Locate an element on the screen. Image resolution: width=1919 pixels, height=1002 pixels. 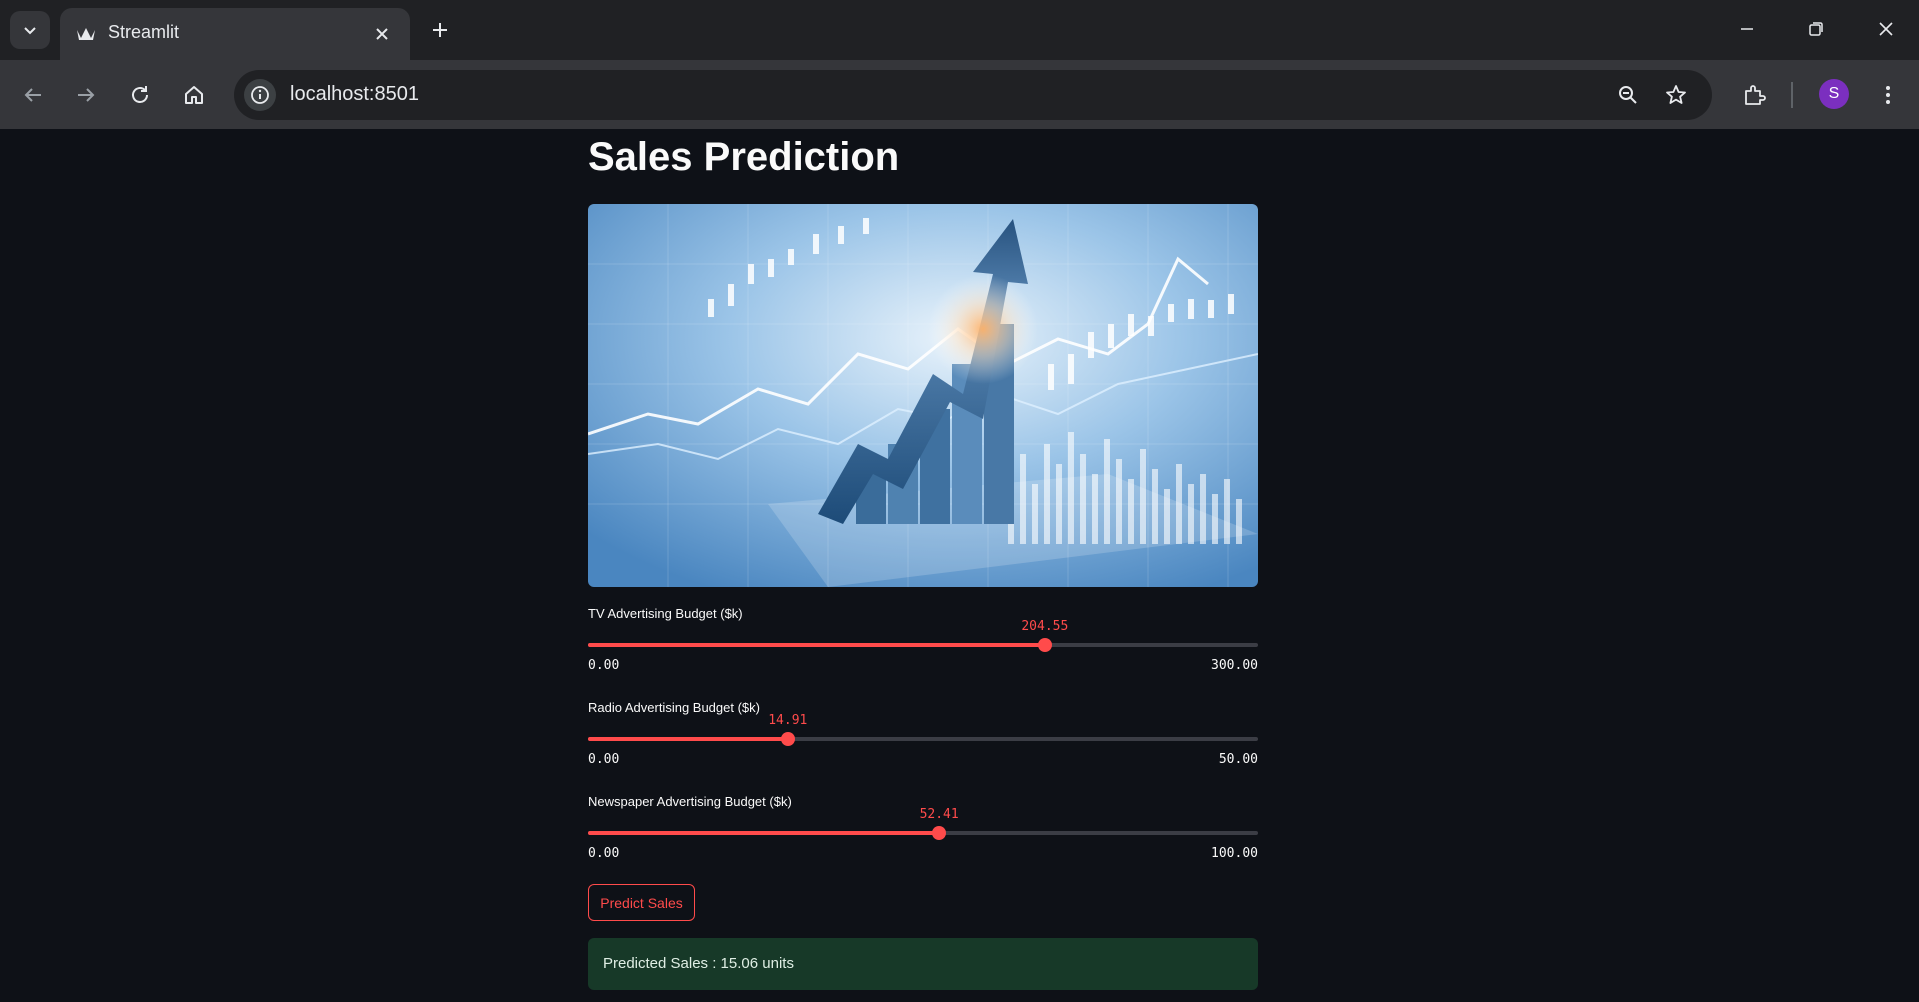
info-icon is located at coordinates (260, 95).